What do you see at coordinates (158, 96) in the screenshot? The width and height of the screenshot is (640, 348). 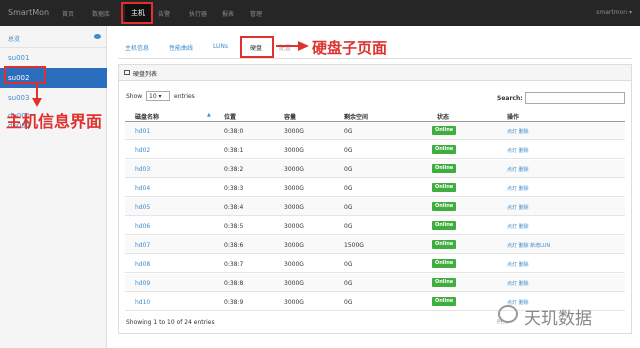 I see `entries-select: 10 ▾` at bounding box center [158, 96].